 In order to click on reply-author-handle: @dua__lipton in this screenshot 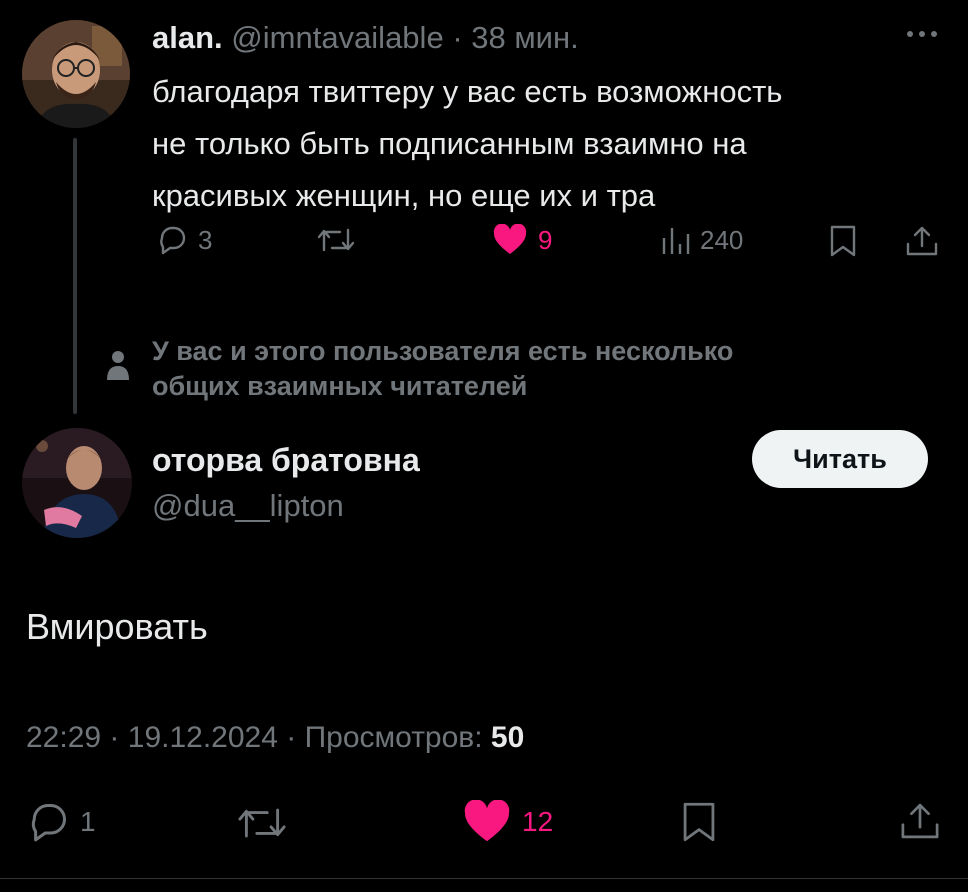, I will do `click(248, 506)`.